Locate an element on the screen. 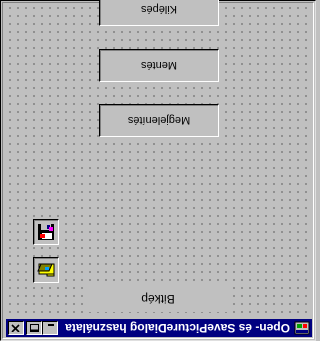 The image size is (320, 341). save-picture-button is located at coordinates (46, 232).